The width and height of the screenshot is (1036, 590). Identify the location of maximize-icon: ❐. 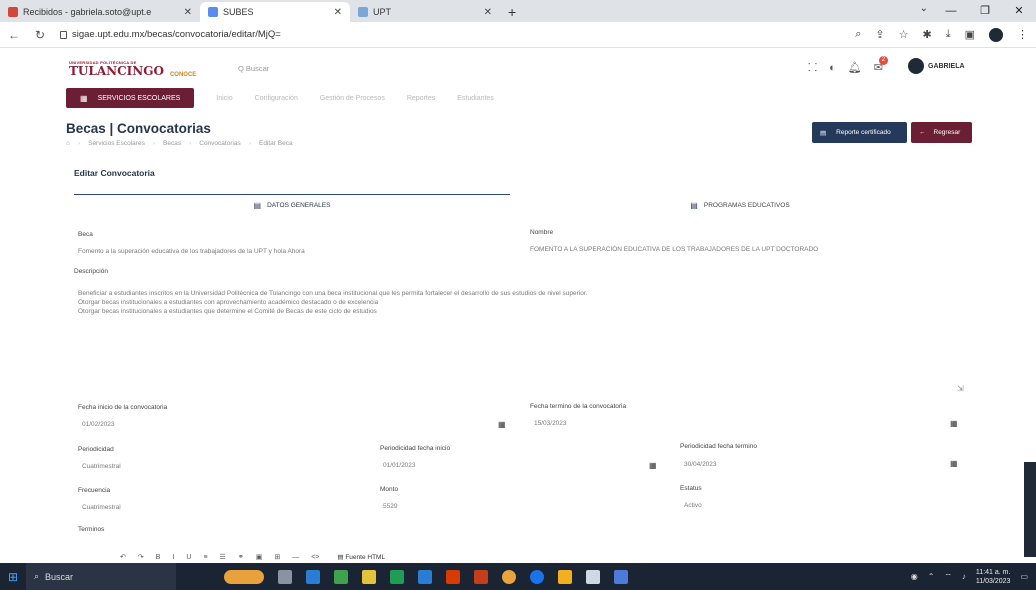
(985, 11).